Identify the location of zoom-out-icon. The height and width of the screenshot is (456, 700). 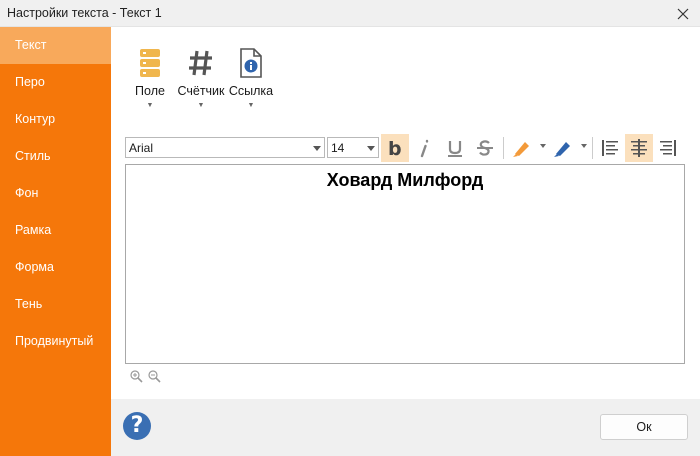
(154, 376).